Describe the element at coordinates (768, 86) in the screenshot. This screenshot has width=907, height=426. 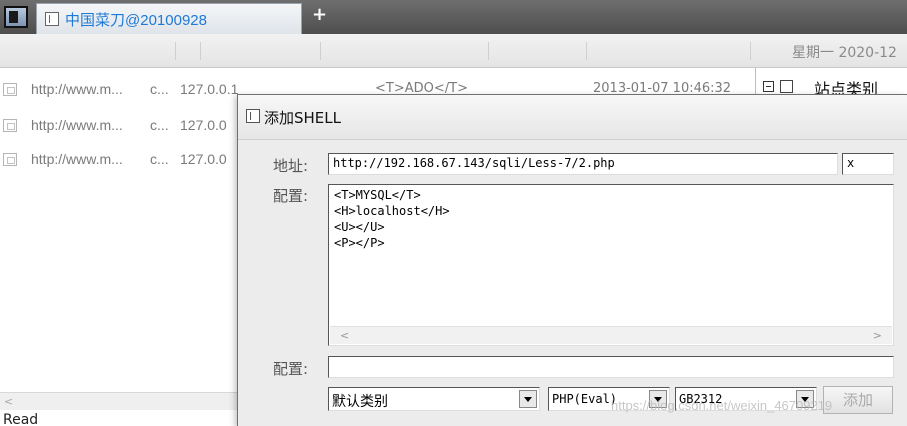
I see `collapse-icon` at that location.